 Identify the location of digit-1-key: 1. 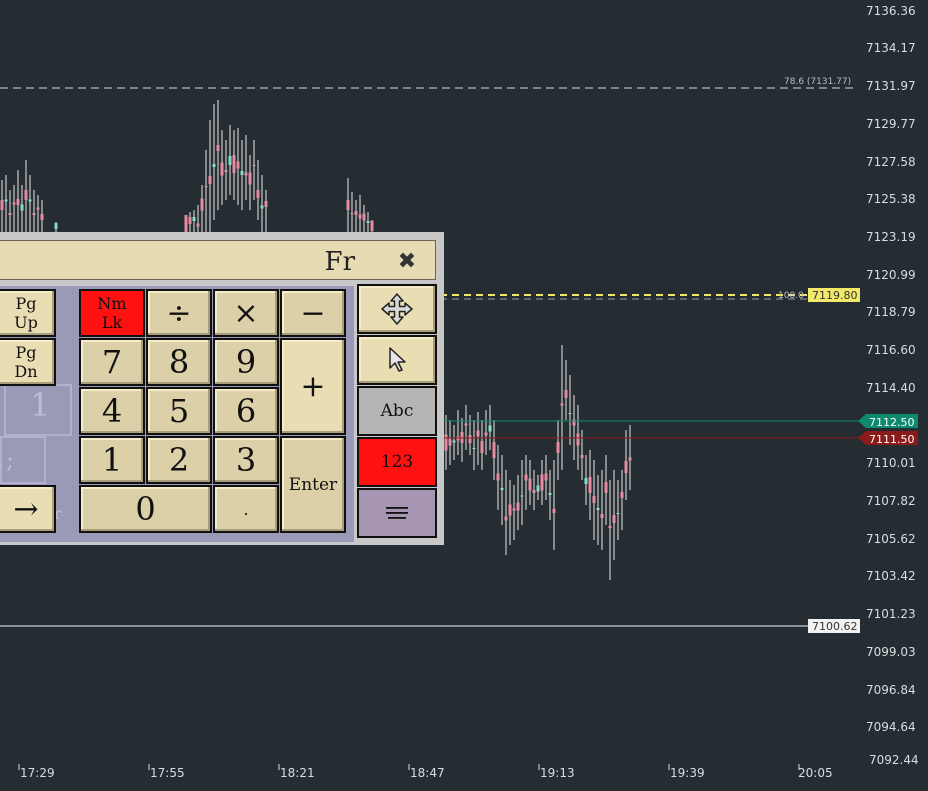
(112, 460).